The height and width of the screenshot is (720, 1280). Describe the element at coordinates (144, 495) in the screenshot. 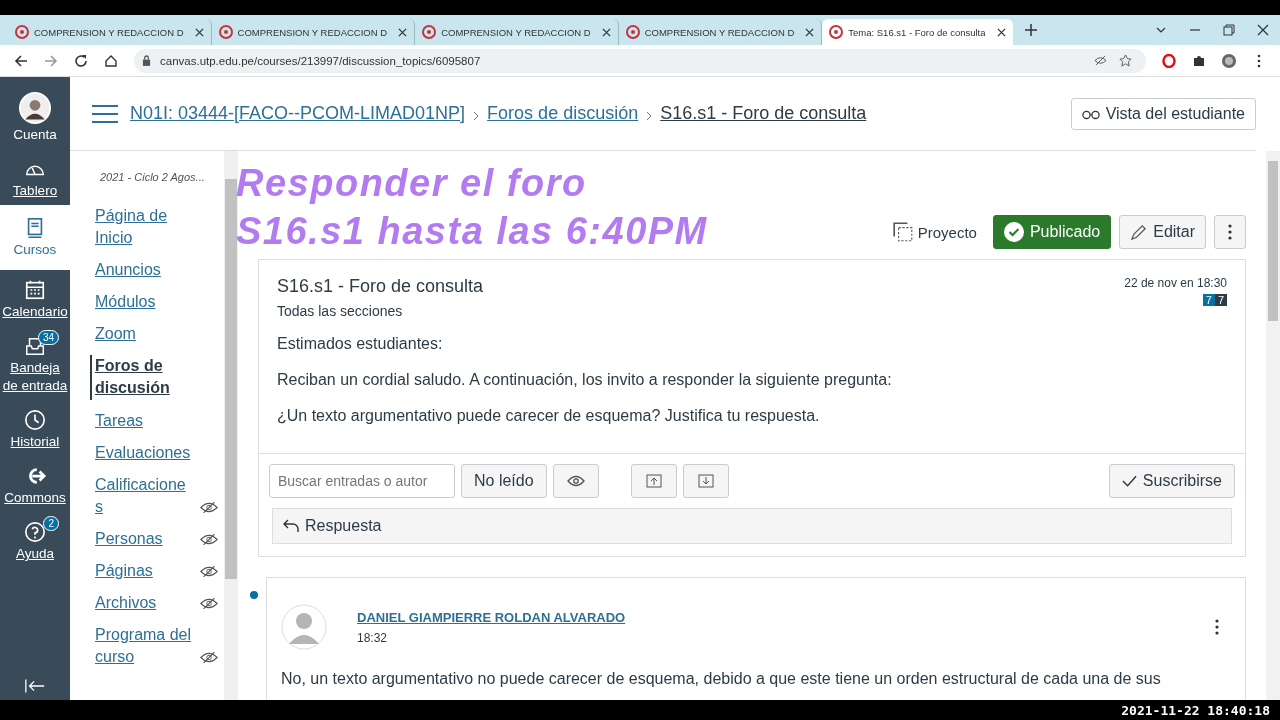

I see `course-nav-link: Calificaciones` at that location.